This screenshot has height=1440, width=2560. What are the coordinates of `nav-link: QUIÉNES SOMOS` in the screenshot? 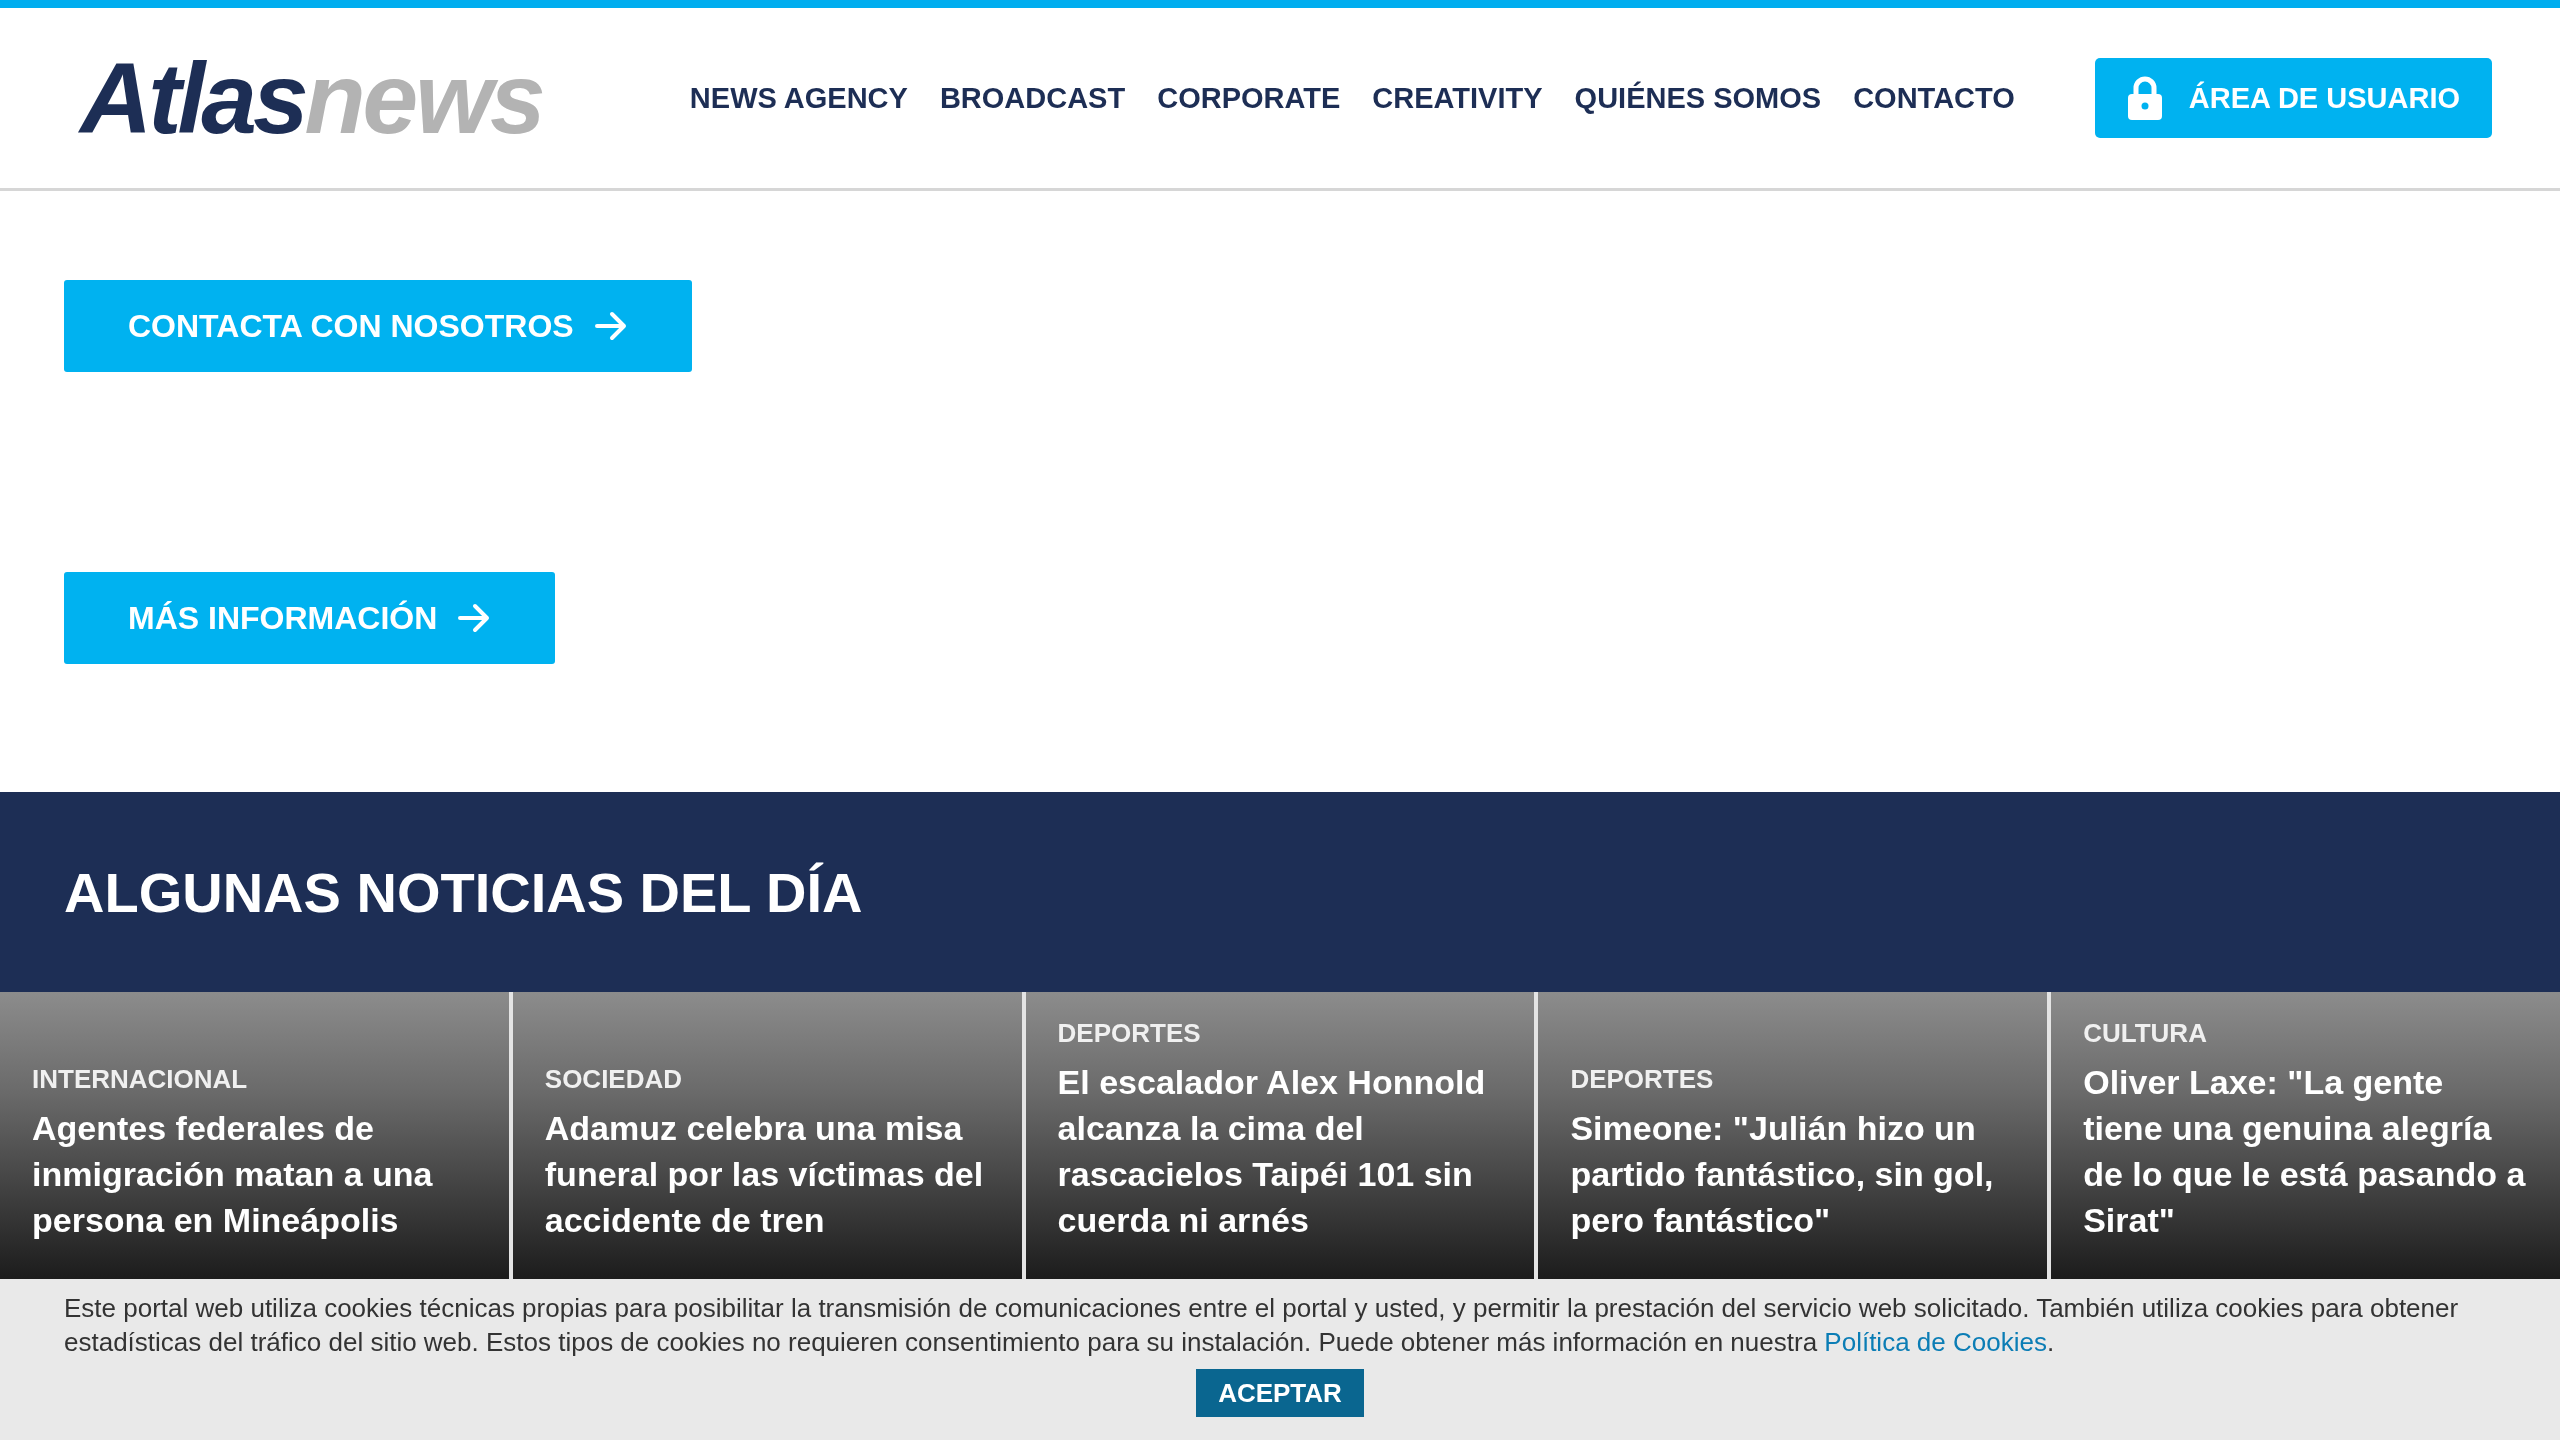 It's located at (1698, 98).